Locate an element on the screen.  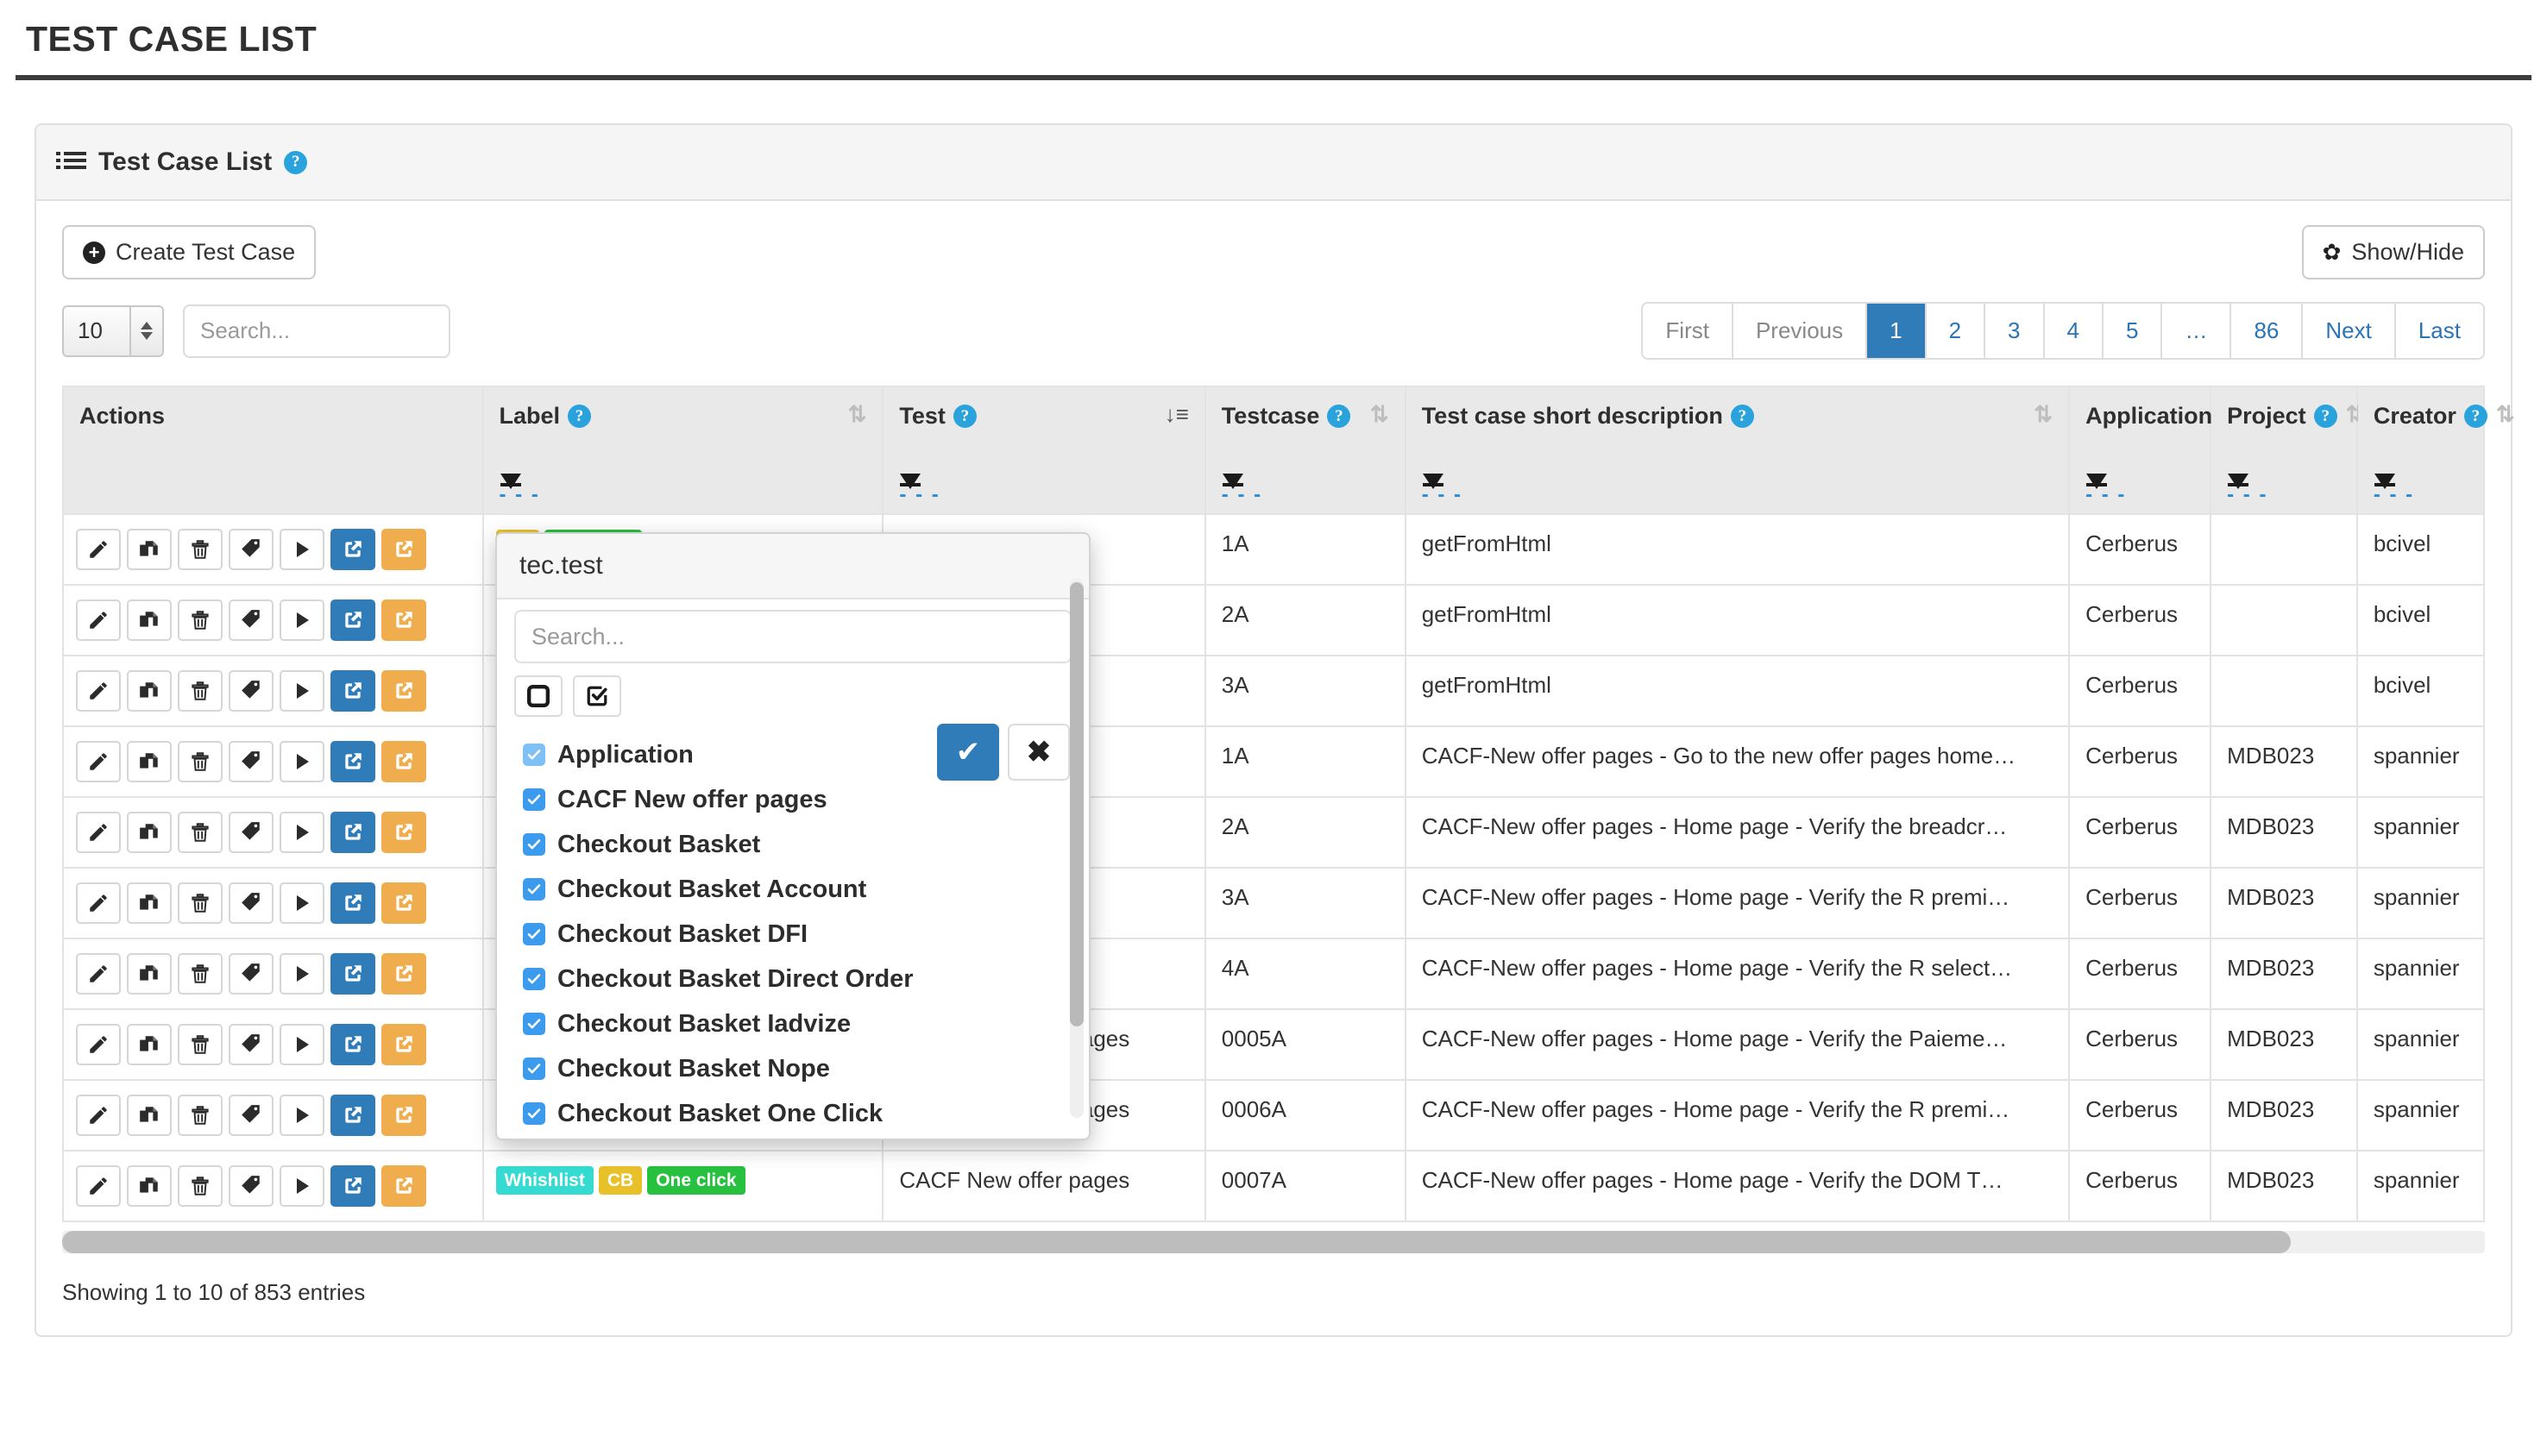
show-hide-button: ✿ Show/Hide is located at coordinates (2393, 252).